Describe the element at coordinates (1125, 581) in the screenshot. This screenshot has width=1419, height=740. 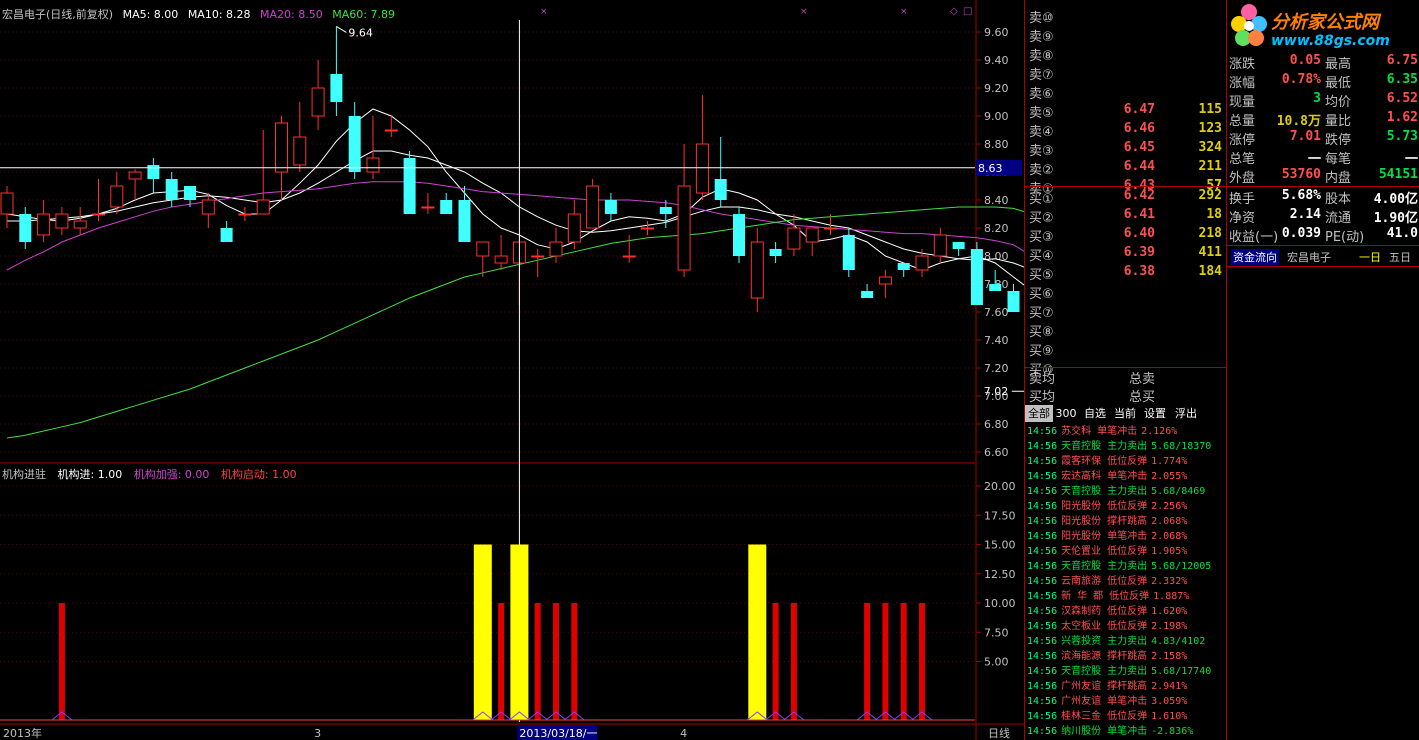
I see `feed-item: 14:56 云南旅游 低位反弹 2.332%` at that location.